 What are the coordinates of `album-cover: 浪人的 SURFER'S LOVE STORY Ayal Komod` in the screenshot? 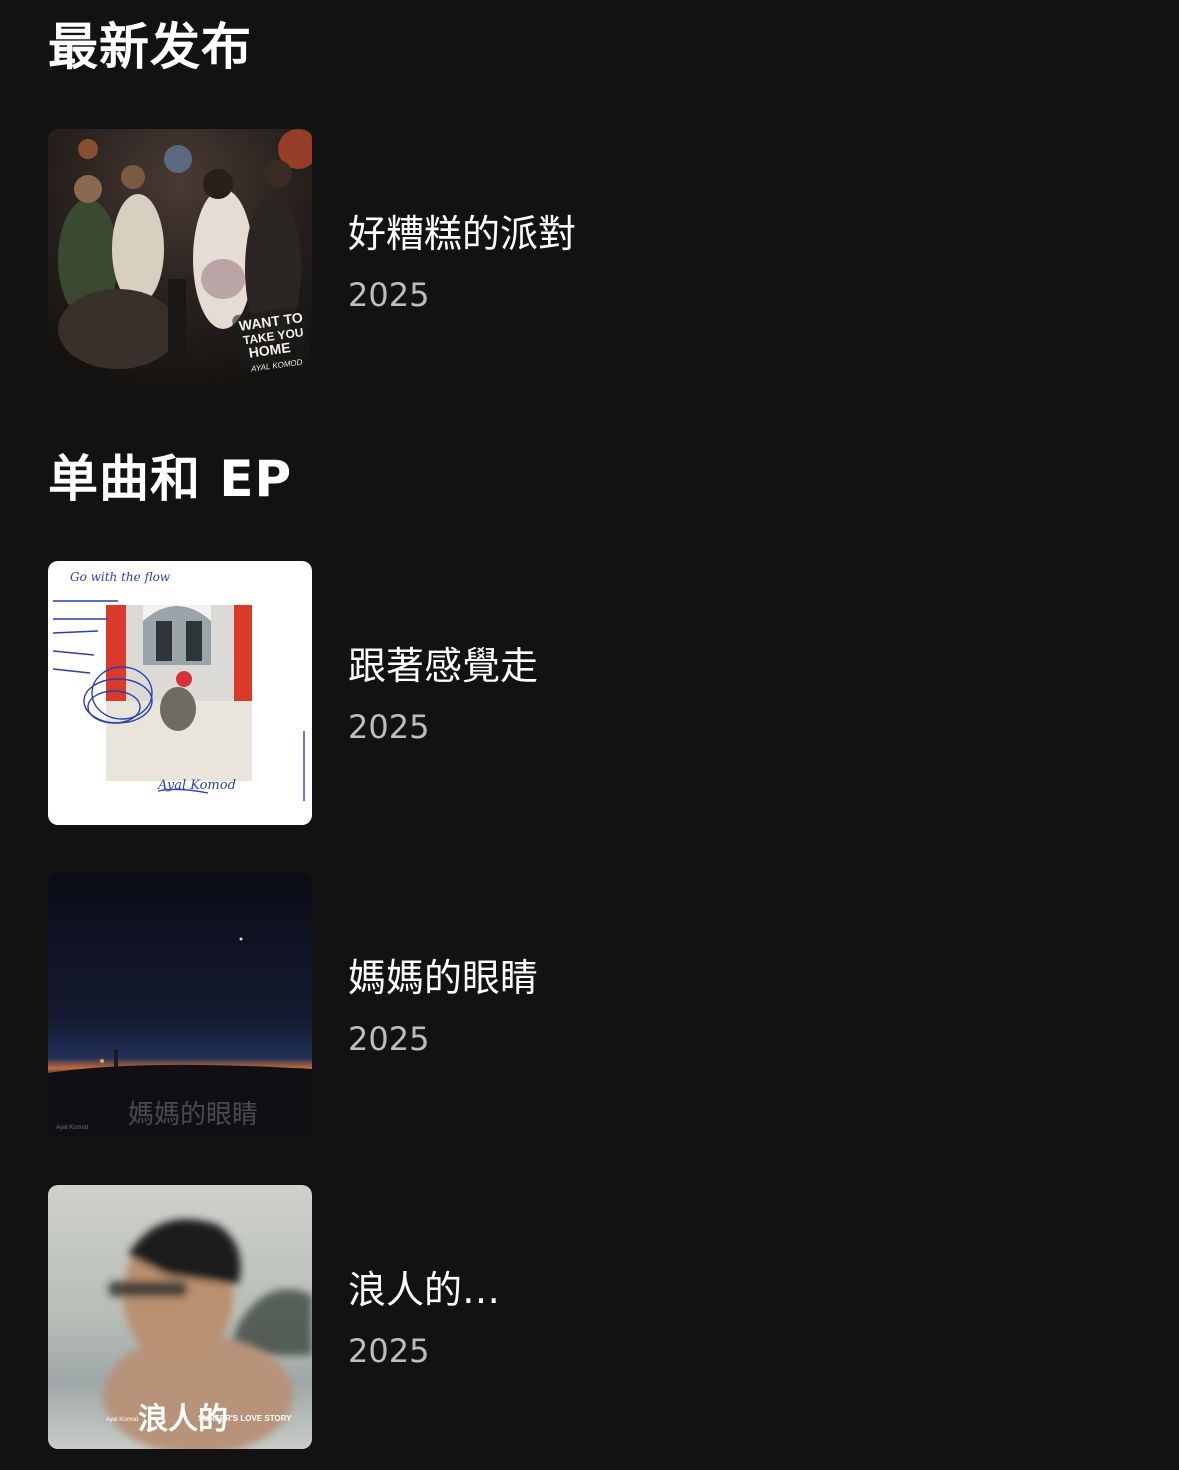 It's located at (180, 1317).